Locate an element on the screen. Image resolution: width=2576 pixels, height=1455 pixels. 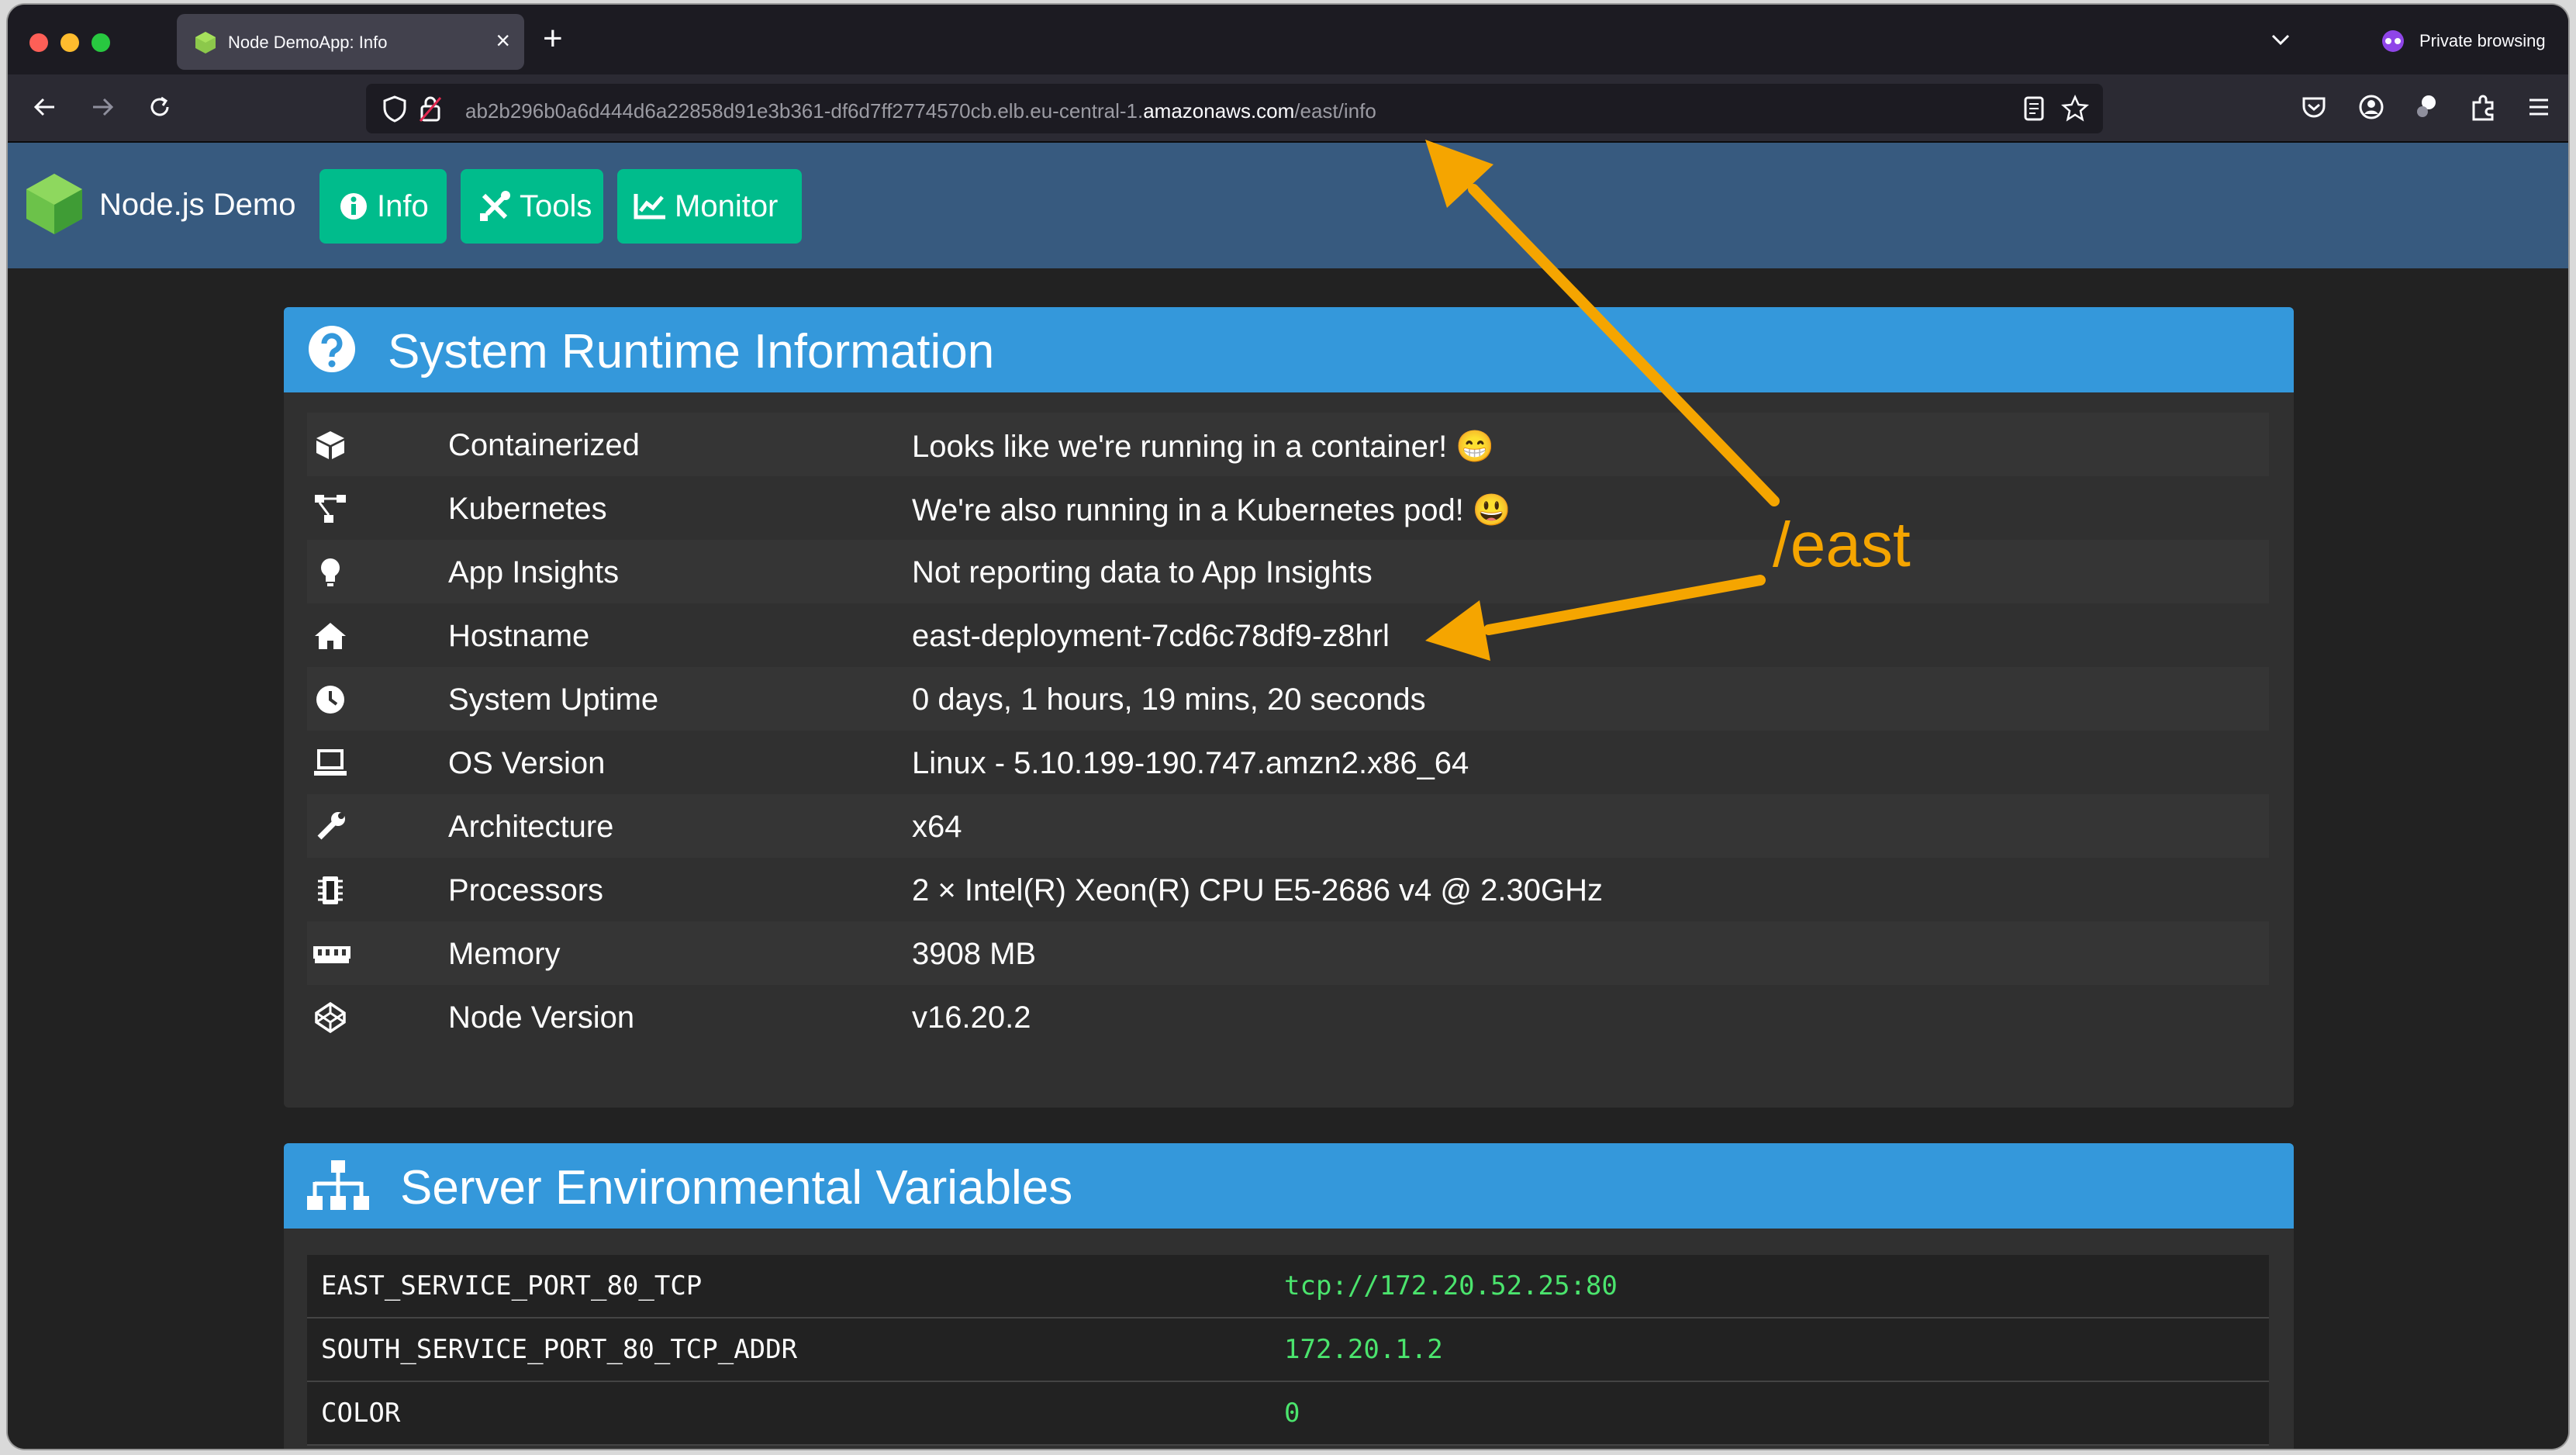
list-all-tabs-chevron-down-icon is located at coordinates (2281, 41).